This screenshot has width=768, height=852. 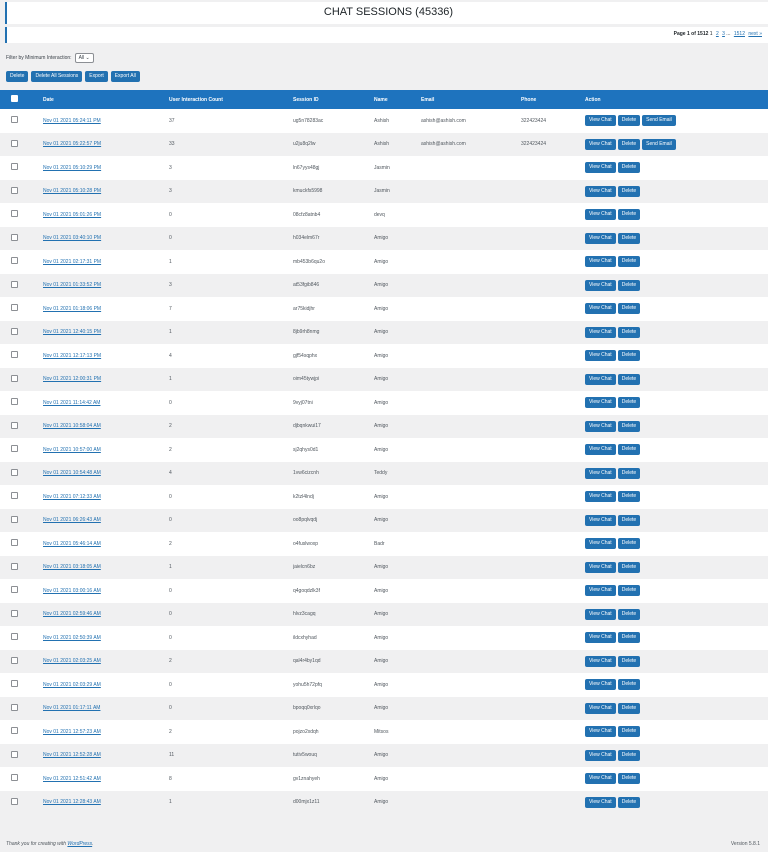 What do you see at coordinates (71, 403) in the screenshot?
I see `session-date-link: Nov 01 2021 11:14:42 AM` at bounding box center [71, 403].